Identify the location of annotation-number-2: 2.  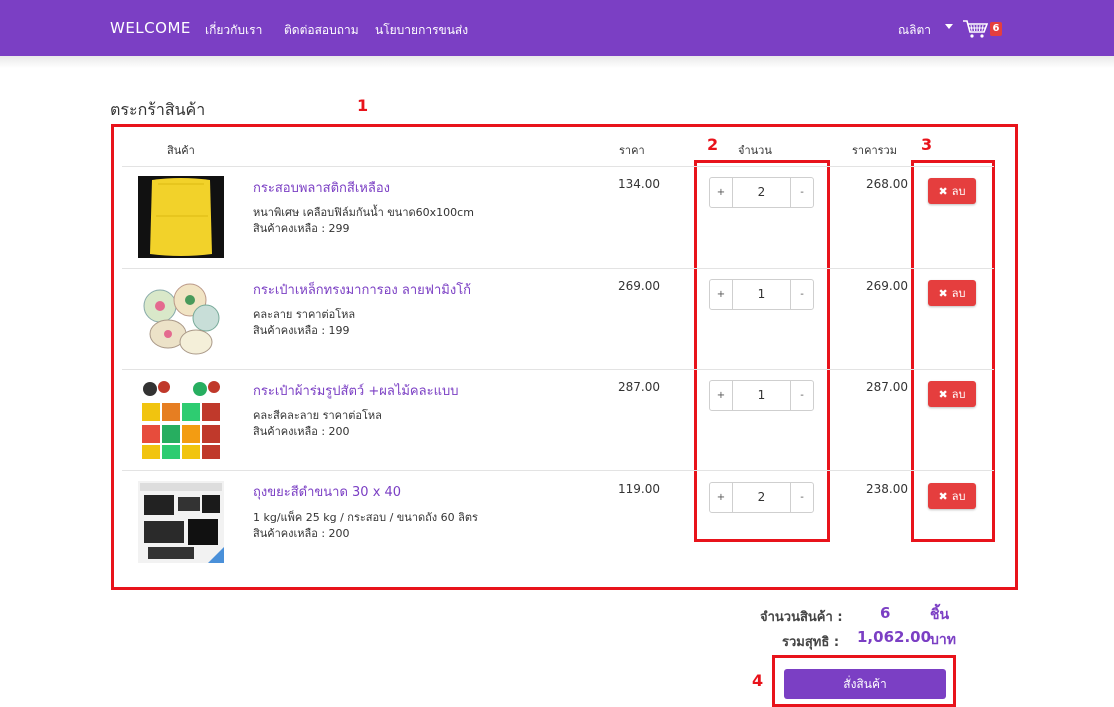
(713, 144).